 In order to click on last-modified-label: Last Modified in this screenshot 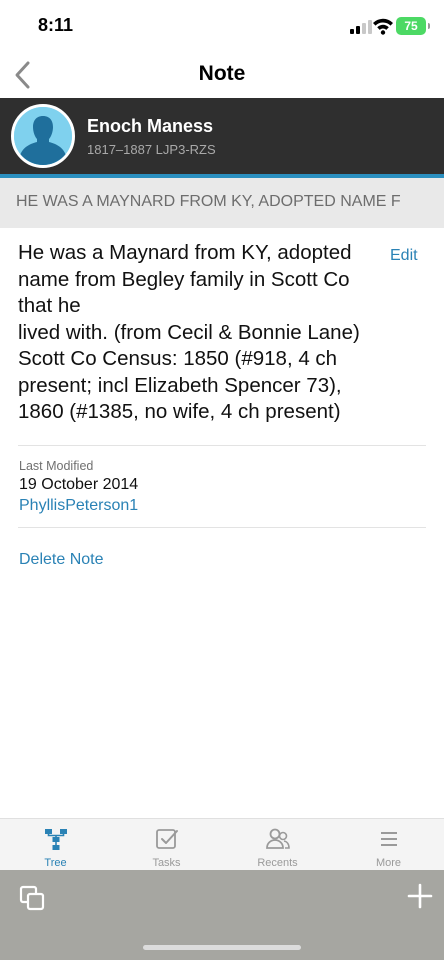, I will do `click(56, 466)`.